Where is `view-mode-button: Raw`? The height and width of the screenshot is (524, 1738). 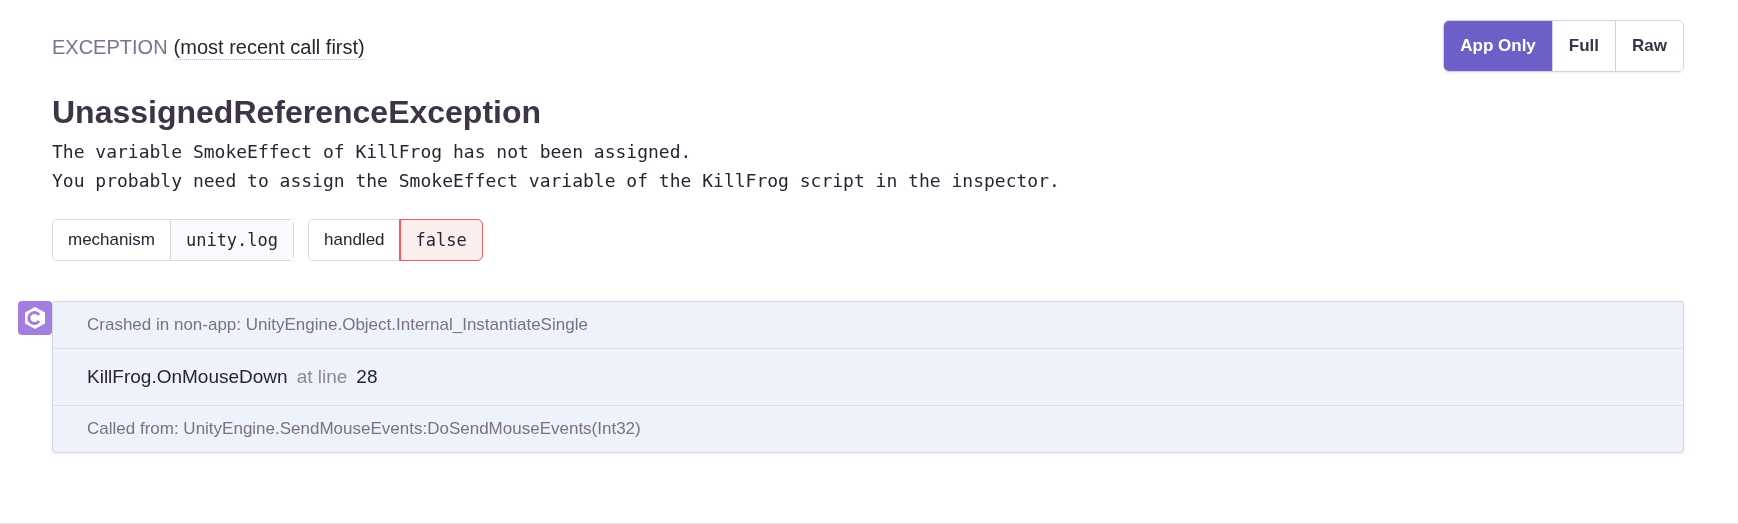
view-mode-button: Raw is located at coordinates (1649, 46).